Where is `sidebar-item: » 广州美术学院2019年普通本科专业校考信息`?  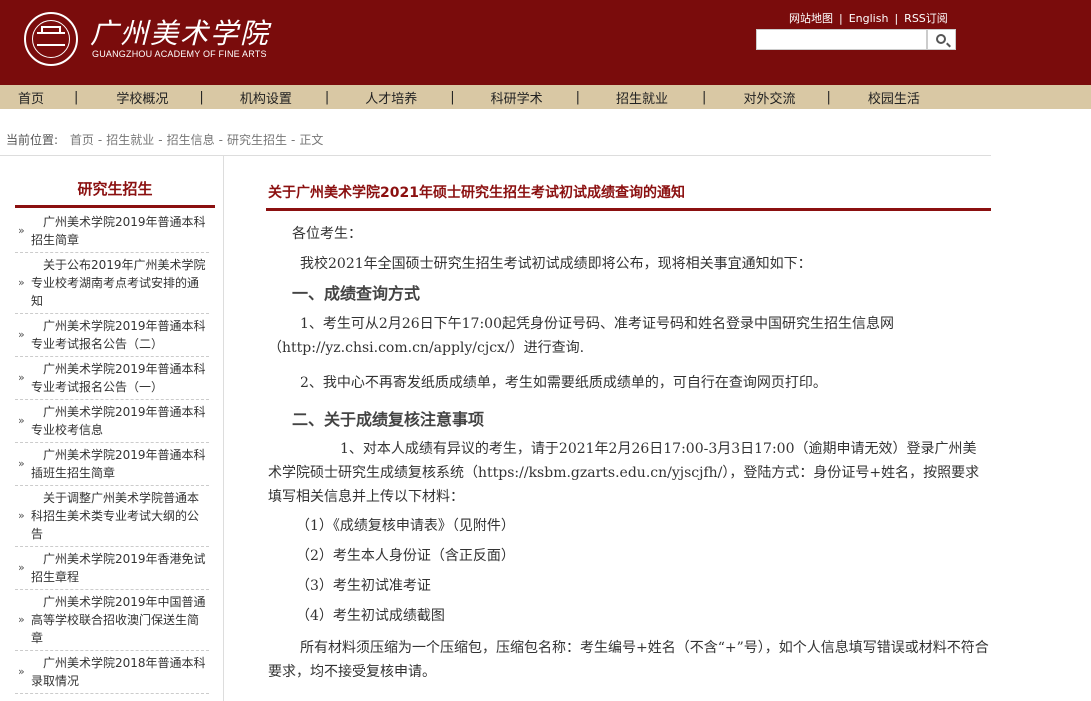
sidebar-item: » 广州美术学院2019年普通本科专业校考信息 is located at coordinates (112, 421).